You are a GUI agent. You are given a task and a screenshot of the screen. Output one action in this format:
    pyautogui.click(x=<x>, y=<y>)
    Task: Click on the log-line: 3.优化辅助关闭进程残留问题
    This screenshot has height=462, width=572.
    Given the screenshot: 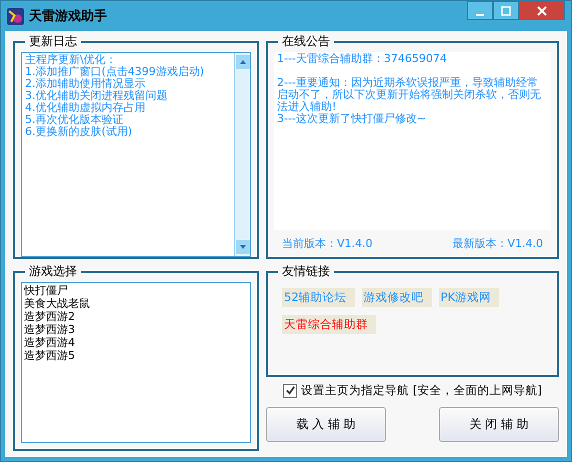 What is the action you would take?
    pyautogui.click(x=96, y=96)
    